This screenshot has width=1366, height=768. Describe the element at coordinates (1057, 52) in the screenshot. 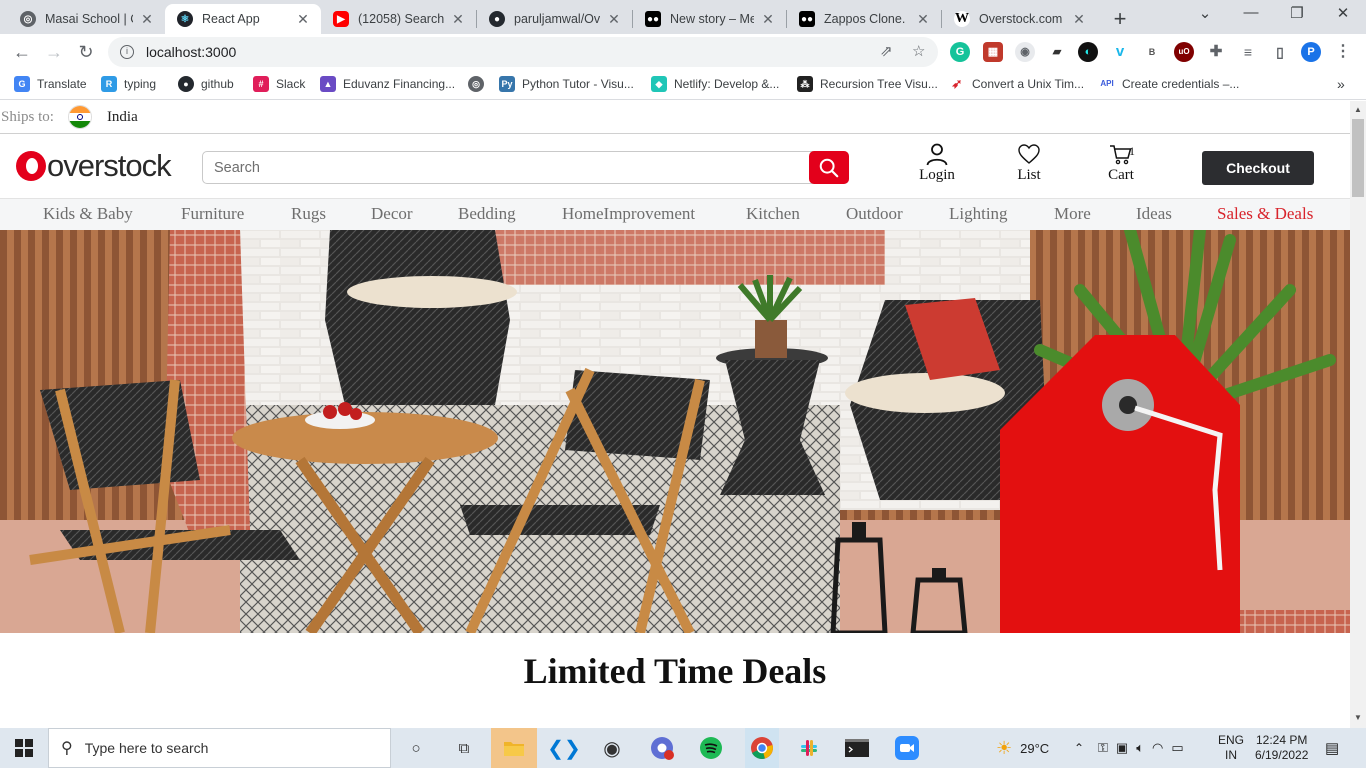

I see `extension-icon: ▰` at that location.